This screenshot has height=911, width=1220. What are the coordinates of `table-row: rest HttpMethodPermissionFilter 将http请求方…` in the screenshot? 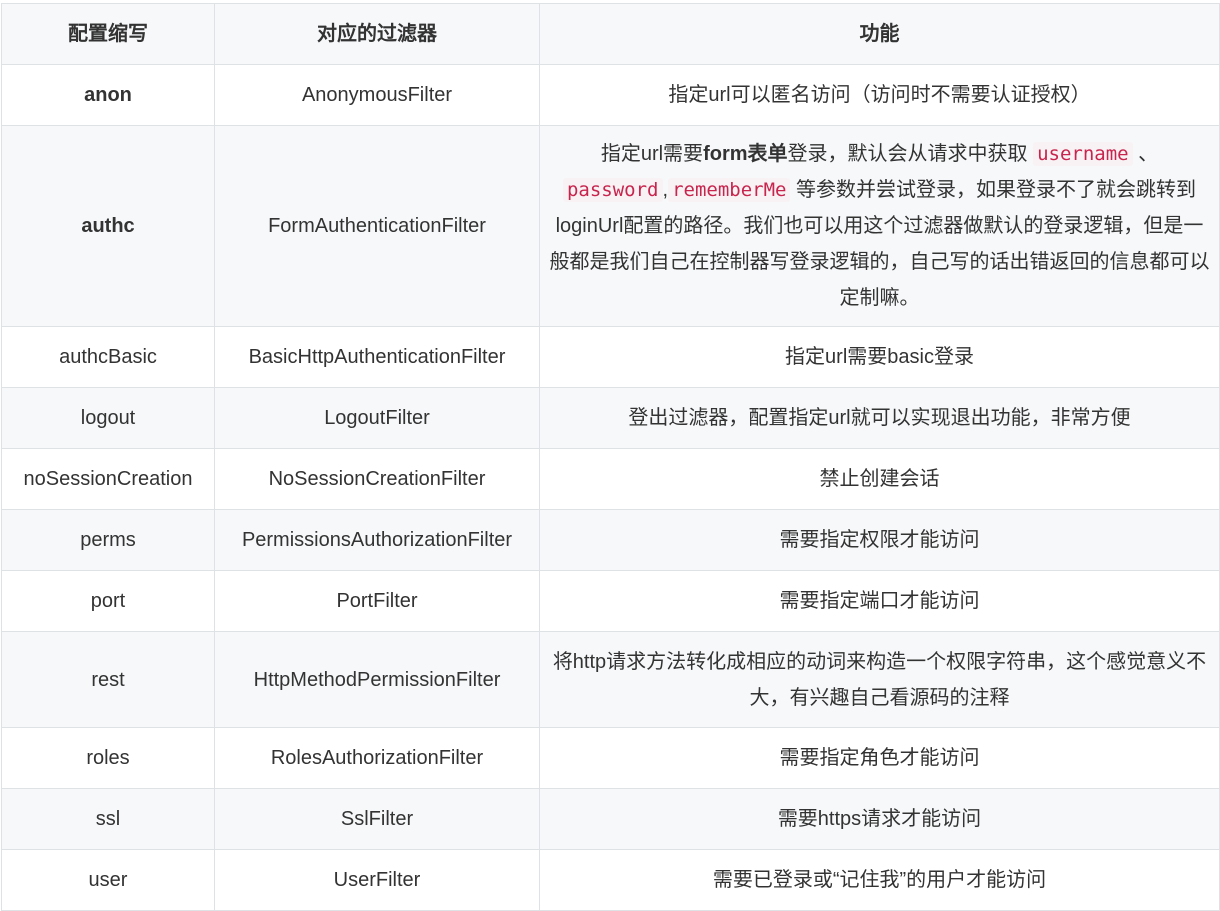 It's located at (610, 679).